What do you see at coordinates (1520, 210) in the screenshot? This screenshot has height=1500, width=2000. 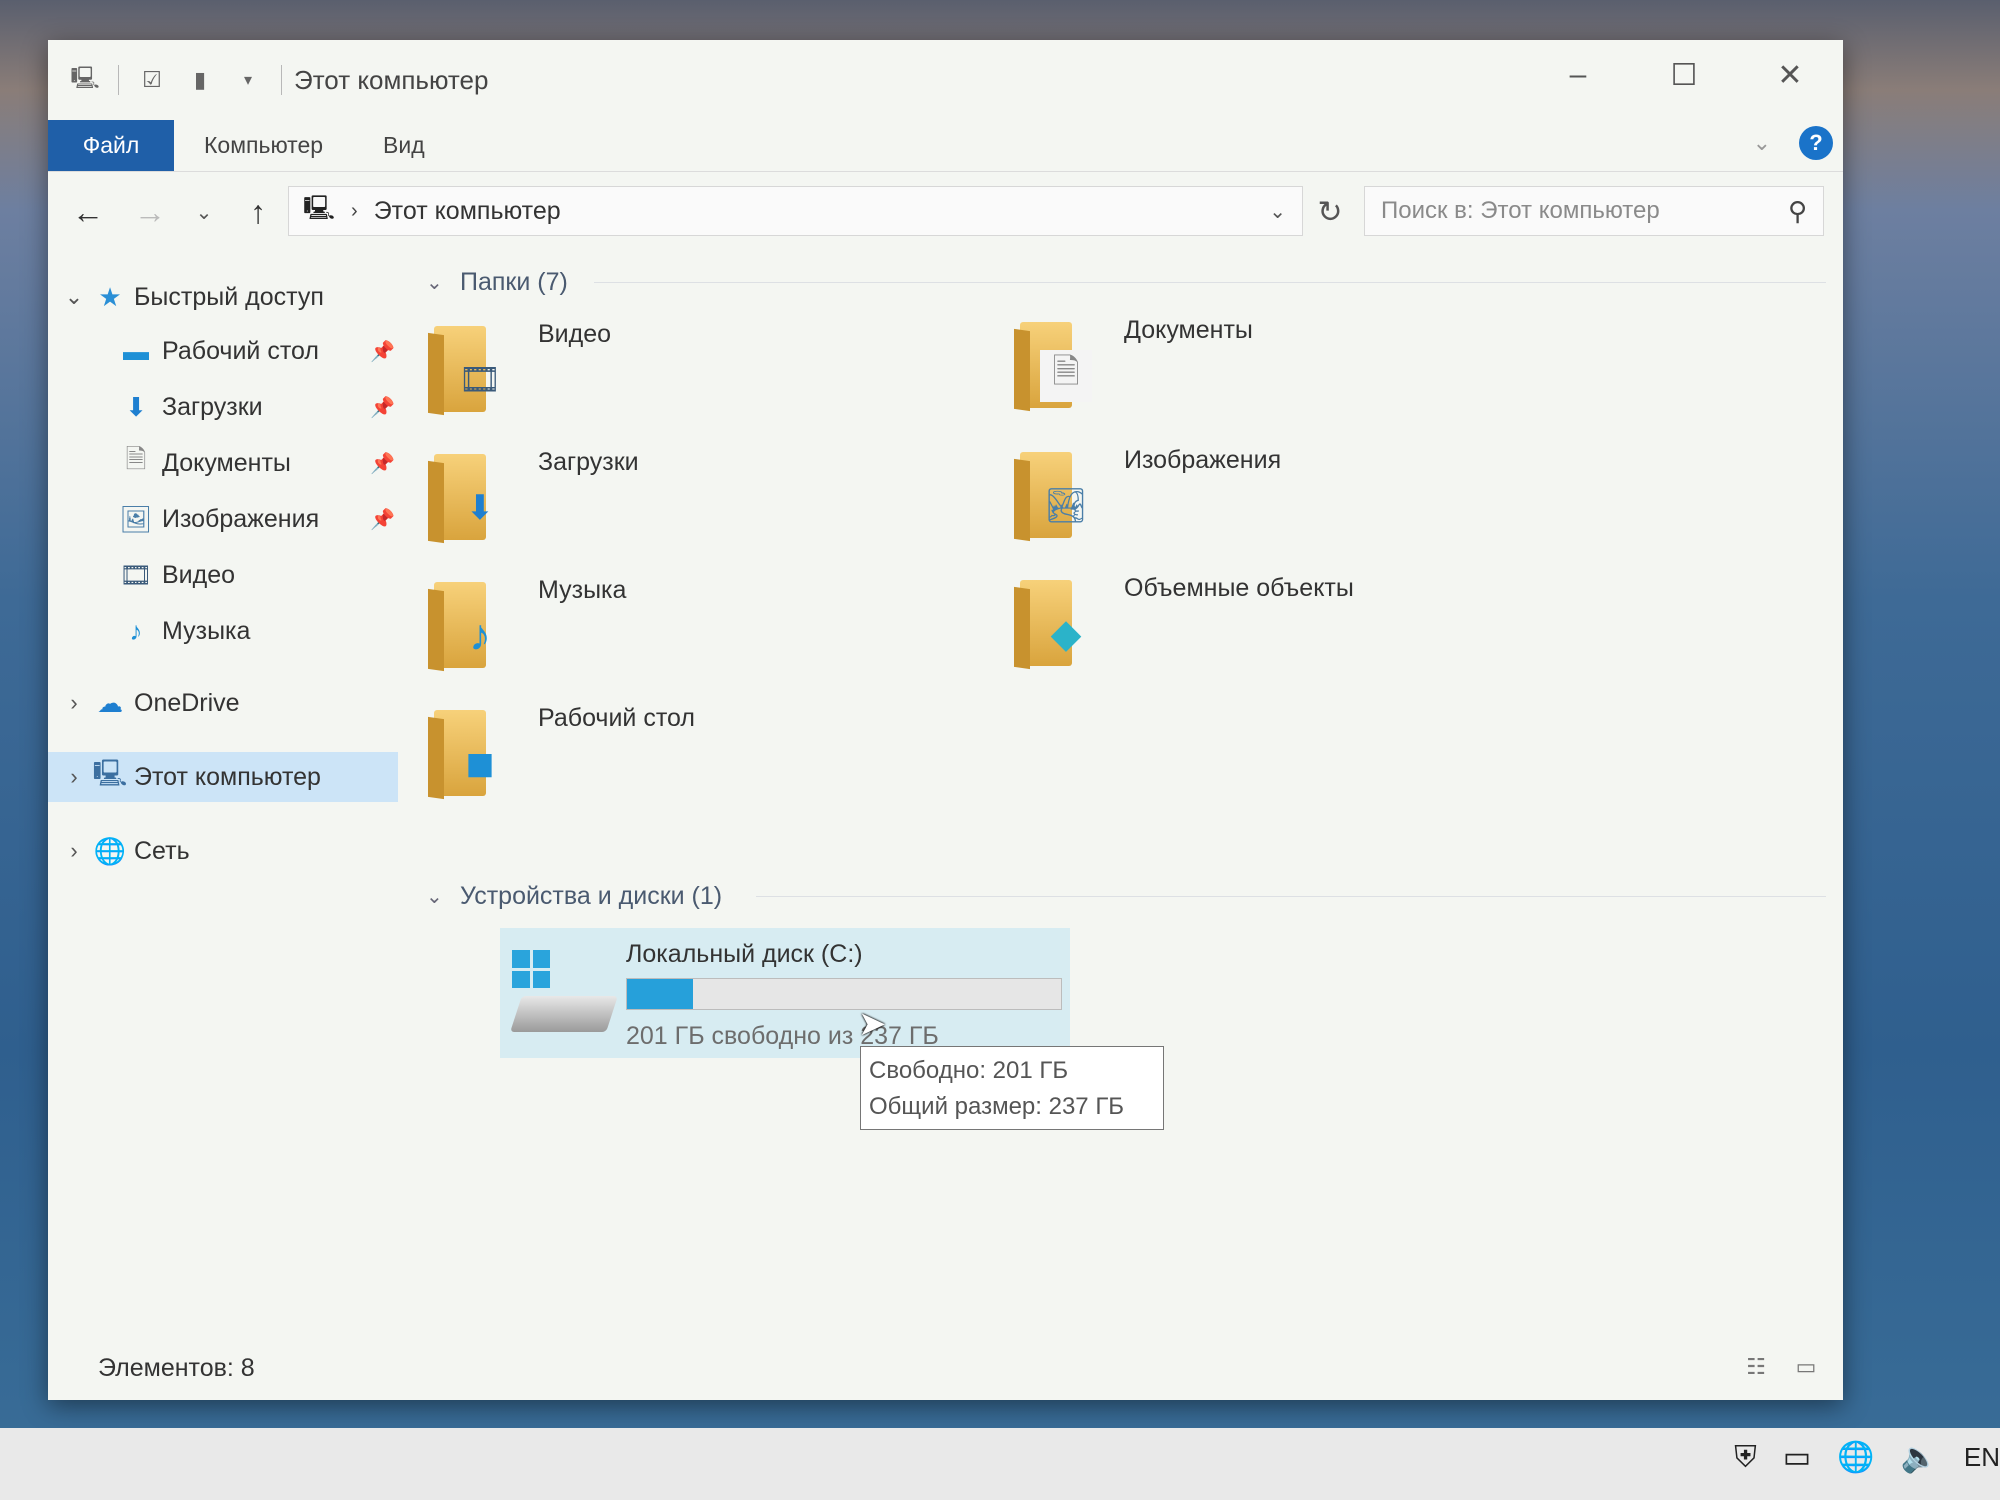 I see `search-placeholder: Поиск в: Этот компьютер` at bounding box center [1520, 210].